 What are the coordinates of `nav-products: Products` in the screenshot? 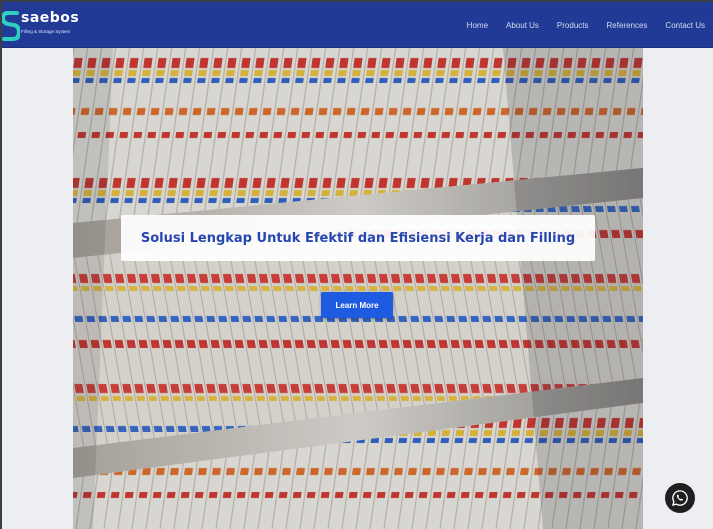 It's located at (573, 25).